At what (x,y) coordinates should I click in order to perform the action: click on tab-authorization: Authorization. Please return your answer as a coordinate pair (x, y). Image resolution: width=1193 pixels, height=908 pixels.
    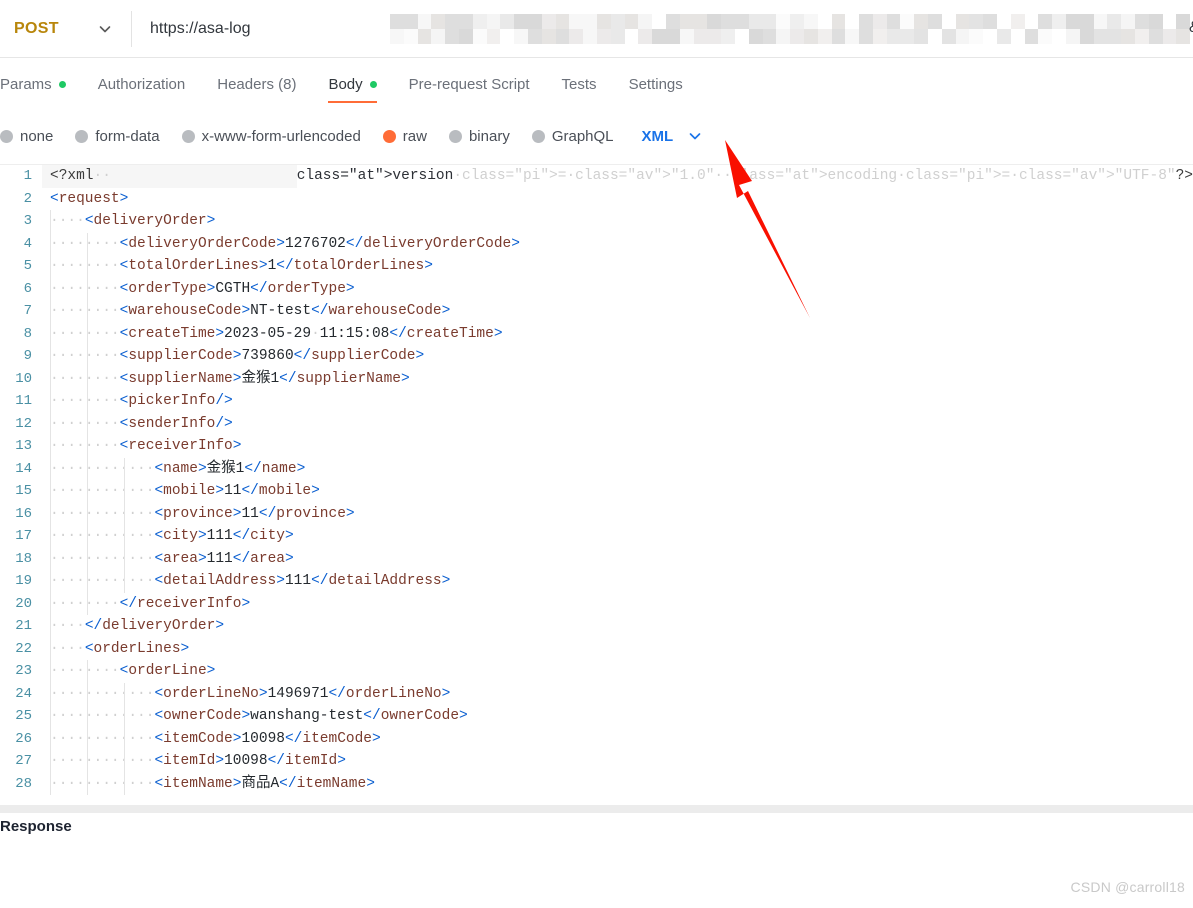
    Looking at the image, I should click on (142, 84).